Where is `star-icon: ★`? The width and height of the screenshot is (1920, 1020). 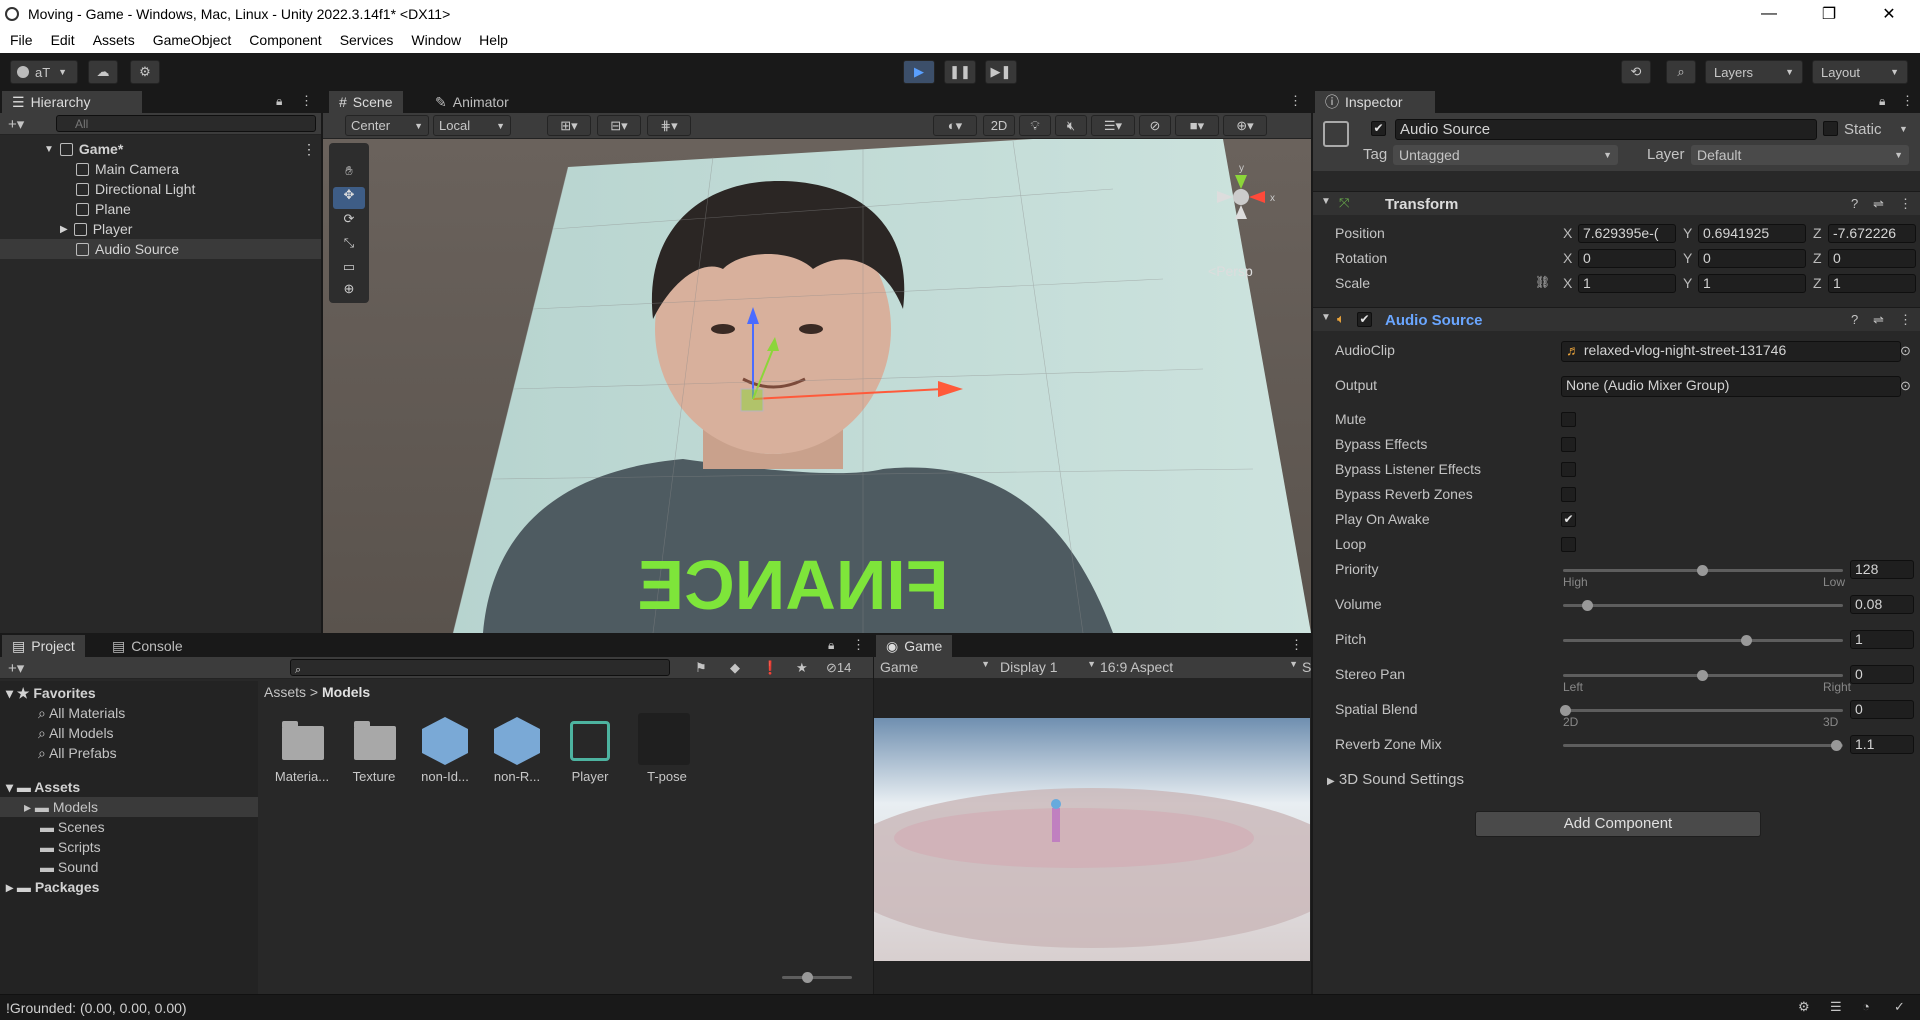 star-icon: ★ is located at coordinates (802, 668).